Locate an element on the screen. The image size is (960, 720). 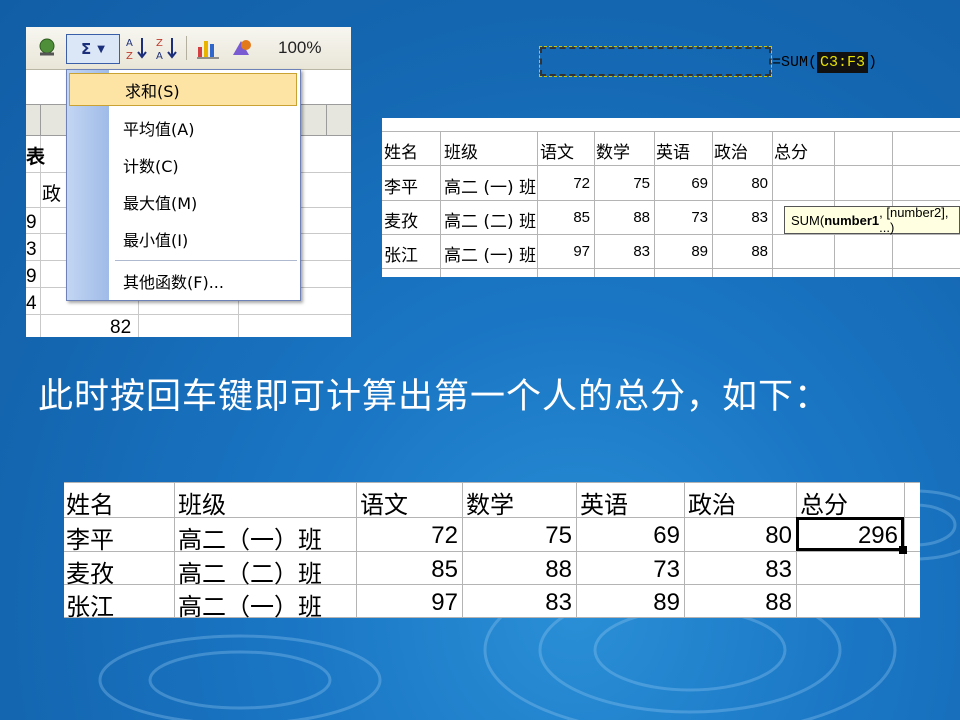
hyperlink-icon is located at coordinates (47, 48).